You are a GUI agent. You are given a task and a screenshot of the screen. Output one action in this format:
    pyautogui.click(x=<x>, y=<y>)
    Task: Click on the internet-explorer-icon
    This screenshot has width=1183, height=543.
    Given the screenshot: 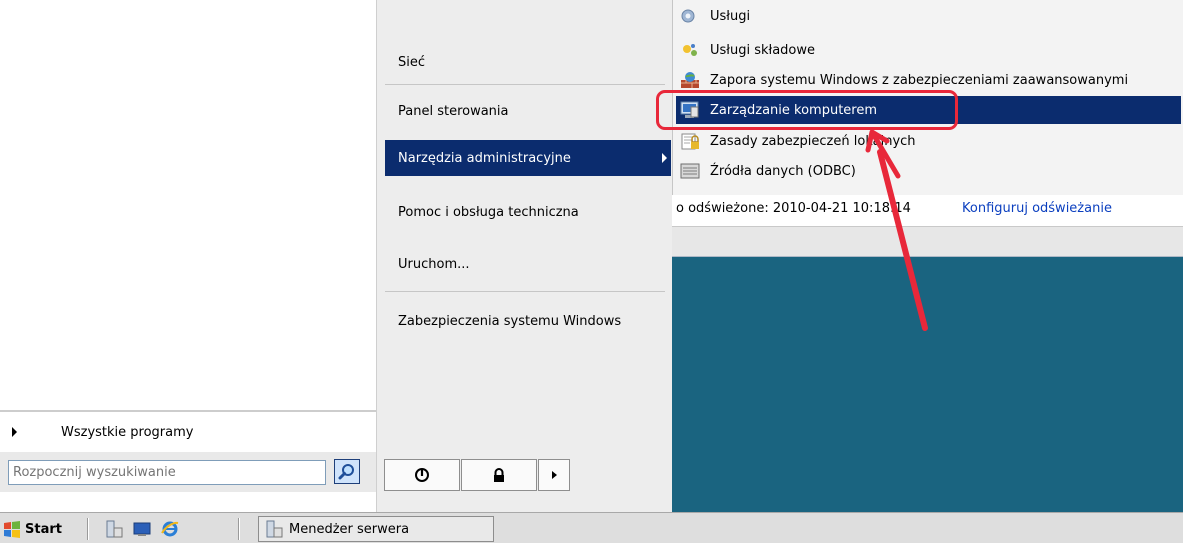 What is the action you would take?
    pyautogui.click(x=170, y=529)
    